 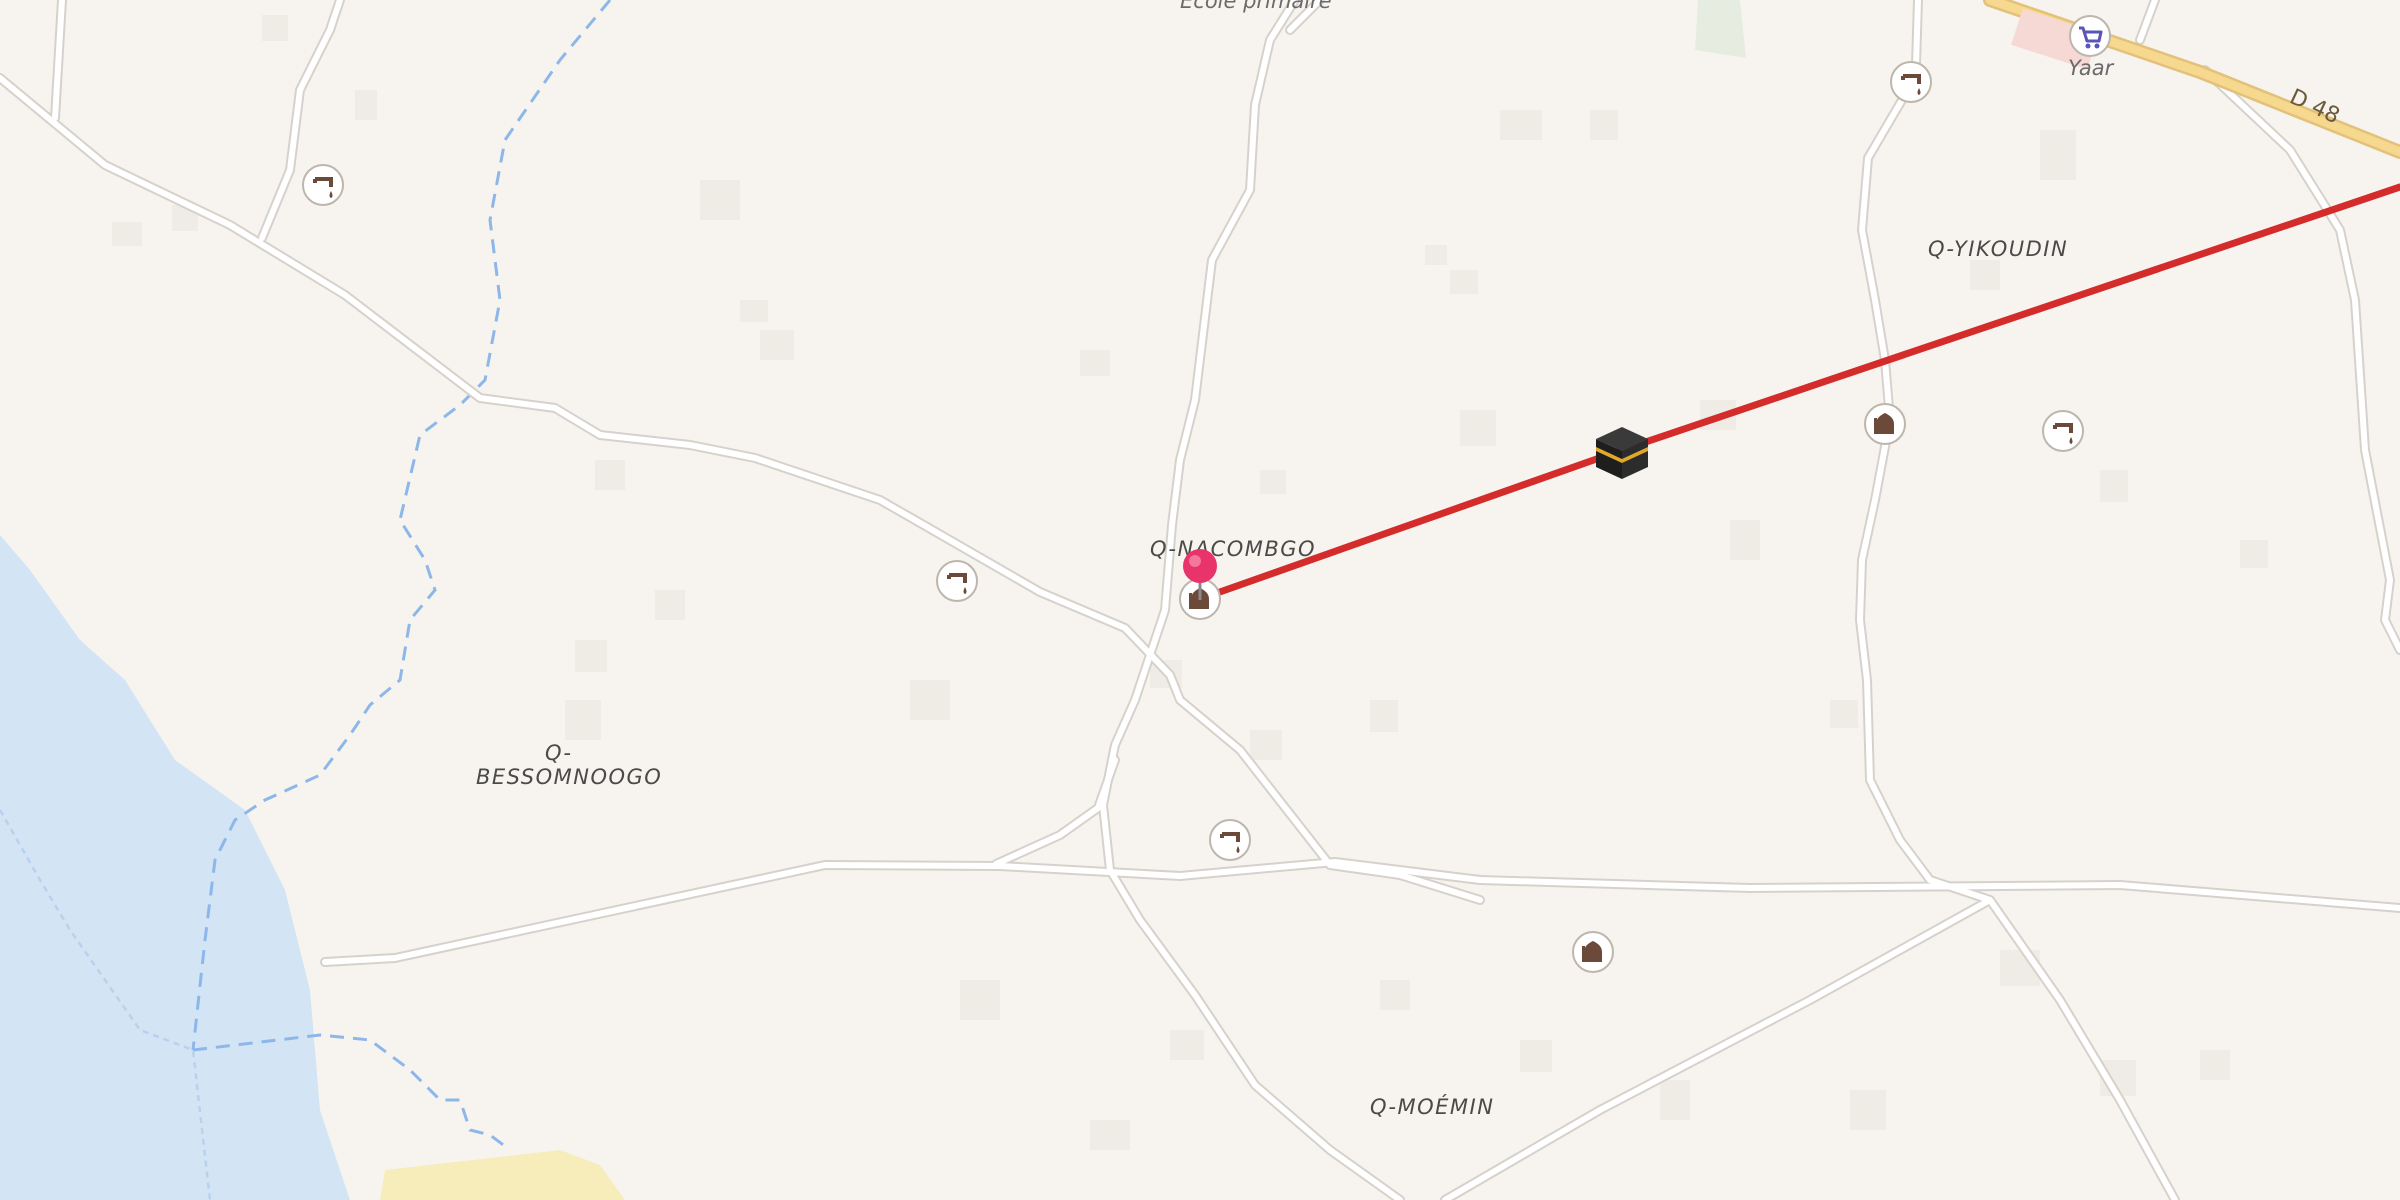 I want to click on label-q-bessomnoogo-2: BESSOMNOOGO, so click(x=569, y=777).